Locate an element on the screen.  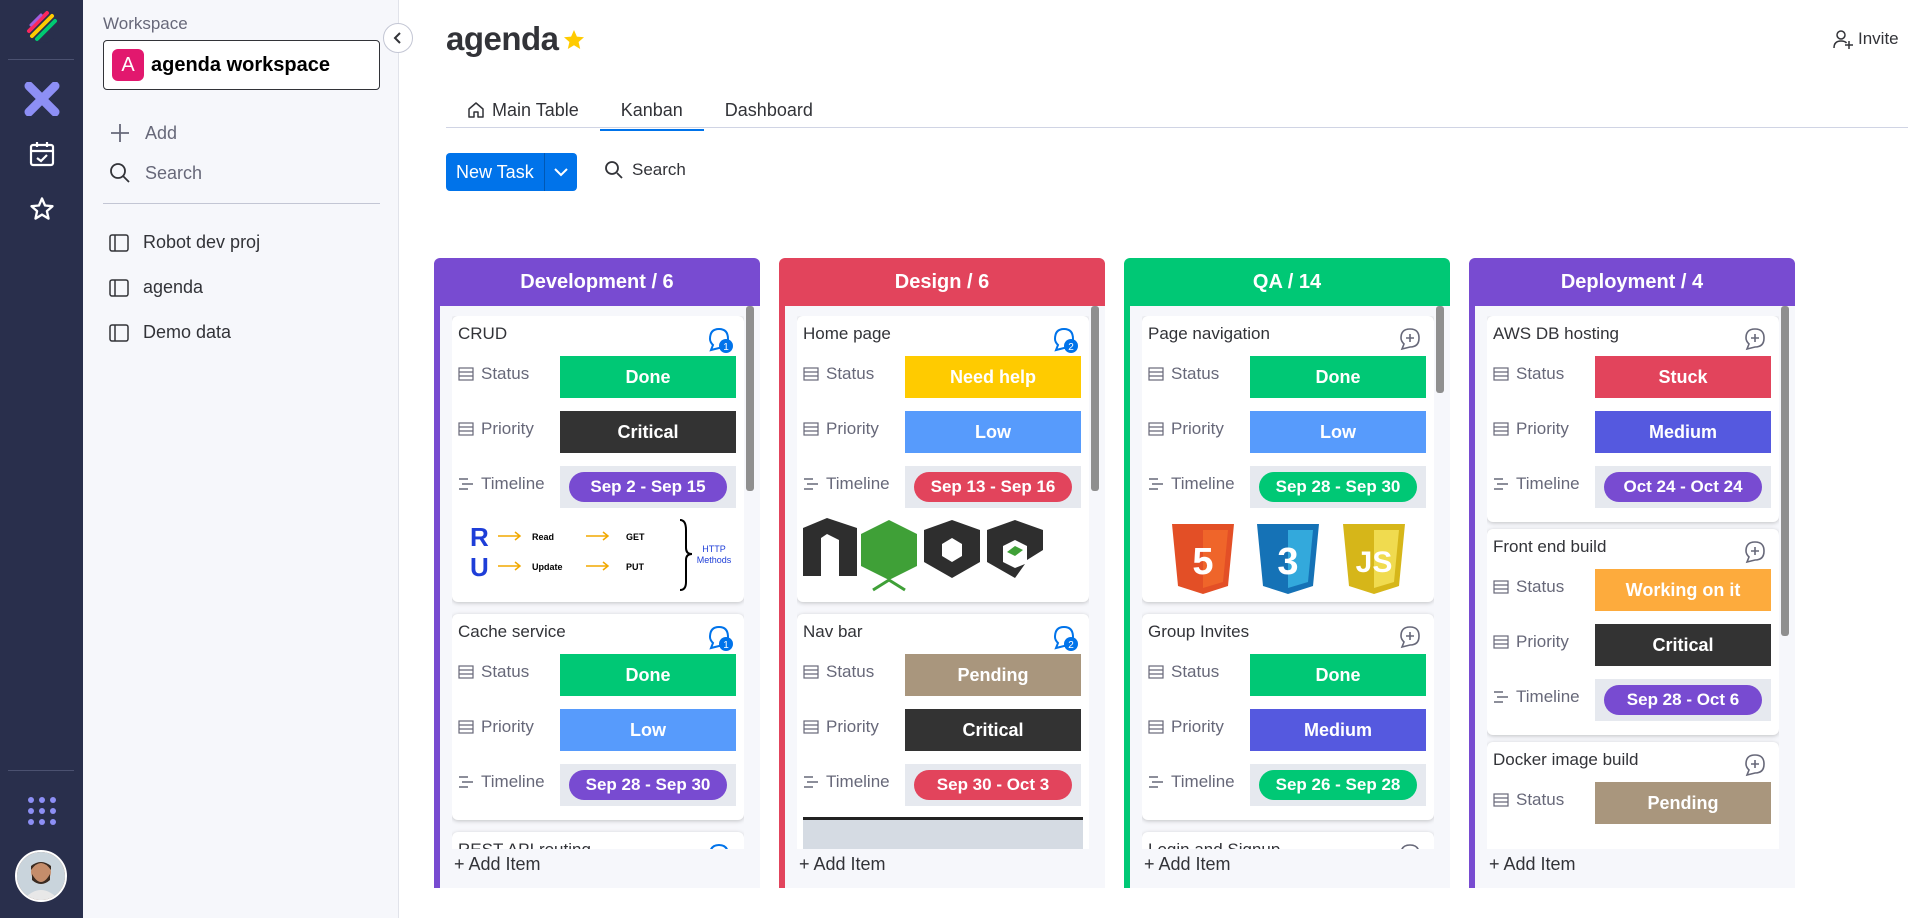
kanban-card-login-and-signup: Login and Signup is located at coordinates (1288, 840).